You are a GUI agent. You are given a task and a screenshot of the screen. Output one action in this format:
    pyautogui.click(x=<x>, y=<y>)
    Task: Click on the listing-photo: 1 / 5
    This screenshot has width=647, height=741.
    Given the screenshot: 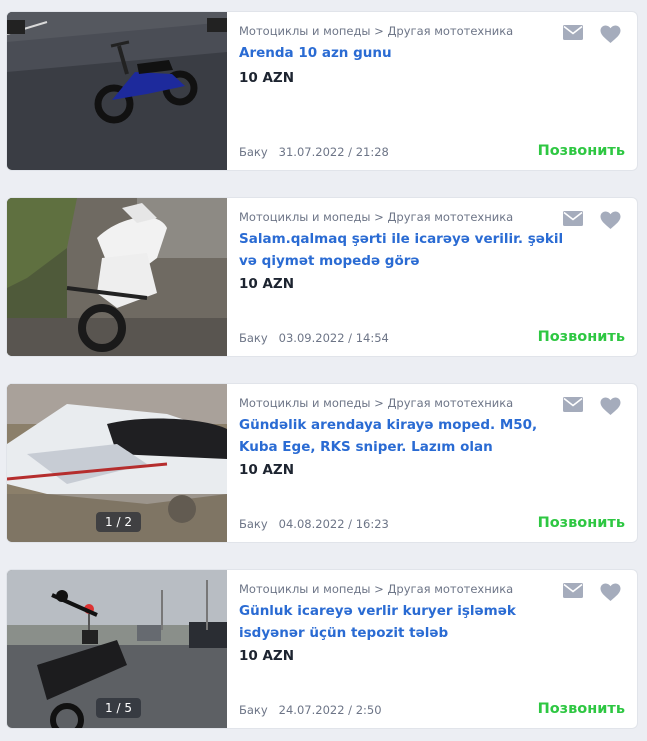 What is the action you would take?
    pyautogui.click(x=117, y=649)
    